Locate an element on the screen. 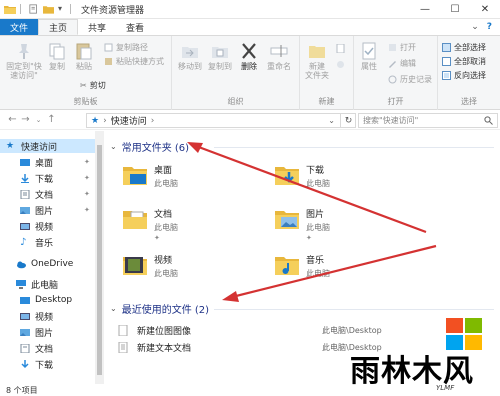 The width and height of the screenshot is (500, 396). select-all-button: 全部选择 is located at coordinates (464, 47).